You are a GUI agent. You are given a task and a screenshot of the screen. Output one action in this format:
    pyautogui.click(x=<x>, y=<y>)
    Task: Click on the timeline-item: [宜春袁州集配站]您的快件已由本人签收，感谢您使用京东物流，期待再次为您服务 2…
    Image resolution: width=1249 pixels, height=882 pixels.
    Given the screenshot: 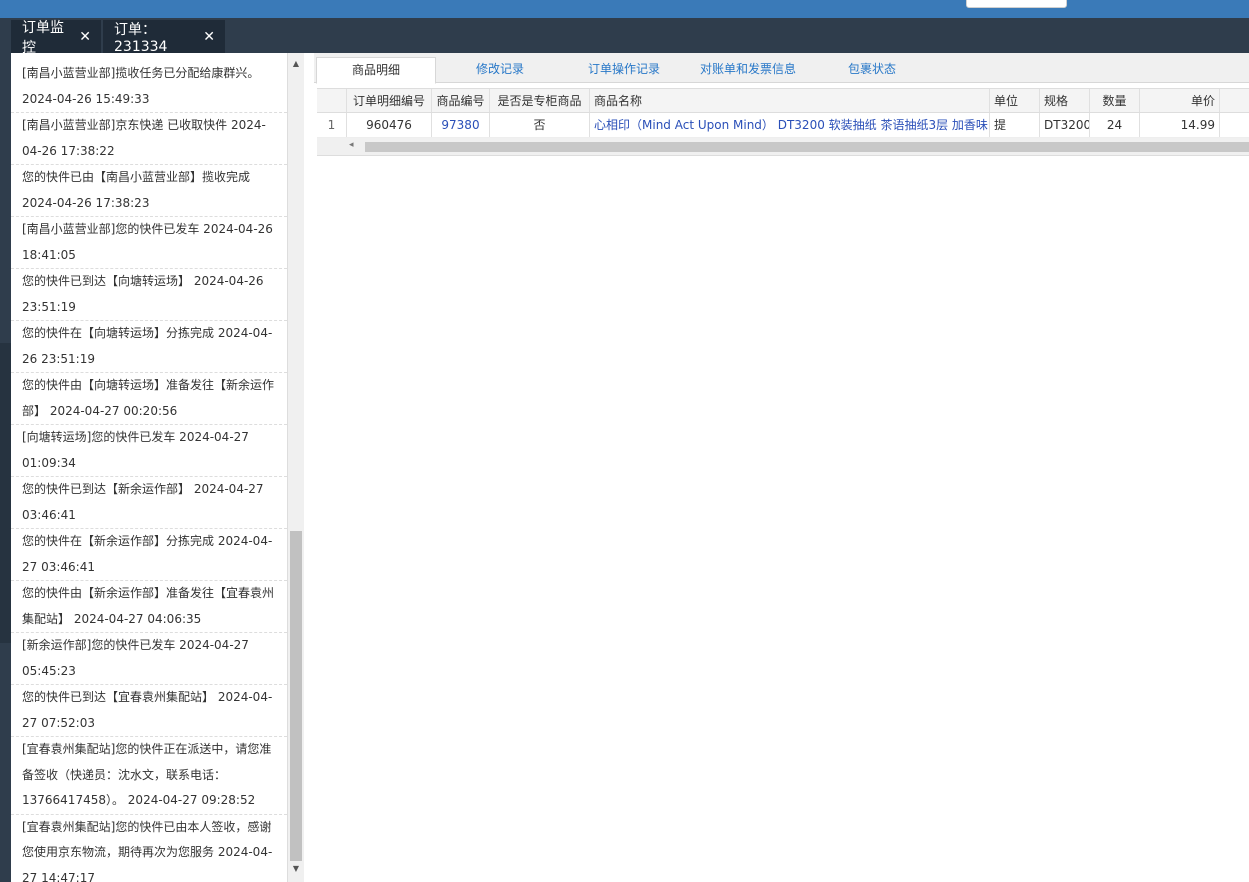 What is the action you would take?
    pyautogui.click(x=149, y=848)
    